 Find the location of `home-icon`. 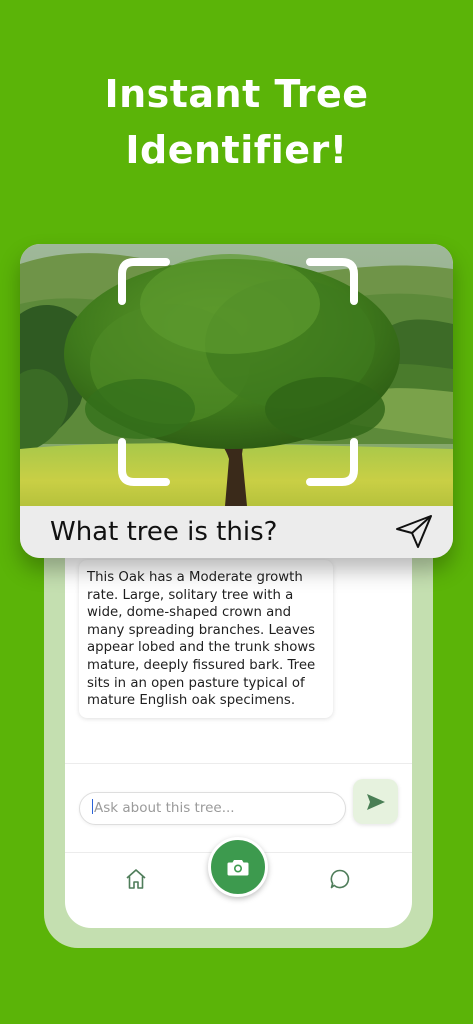

home-icon is located at coordinates (136, 879).